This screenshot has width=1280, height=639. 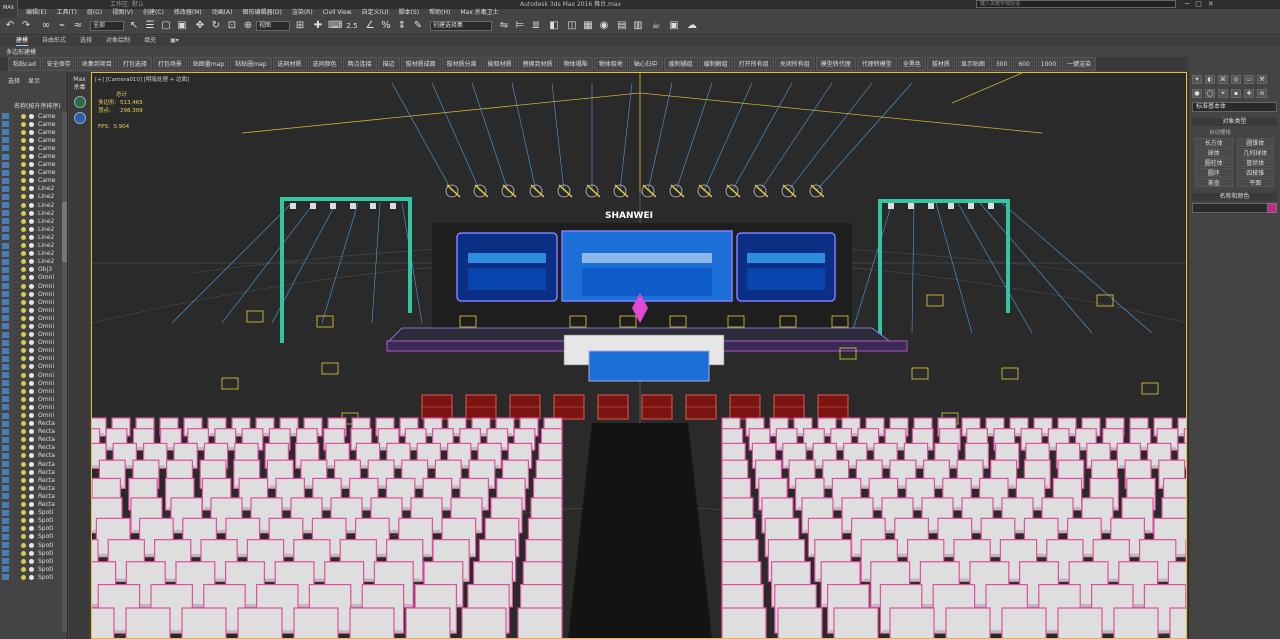 I want to click on undo-icon: ↶, so click(x=10, y=26).